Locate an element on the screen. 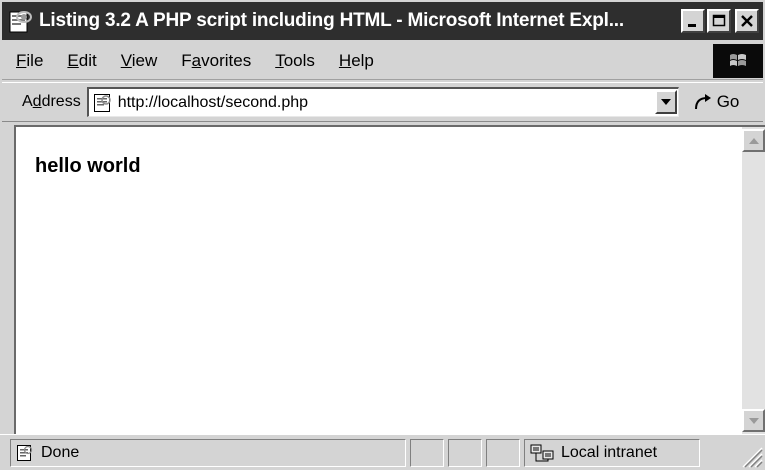  menu-help: Help is located at coordinates (356, 61).